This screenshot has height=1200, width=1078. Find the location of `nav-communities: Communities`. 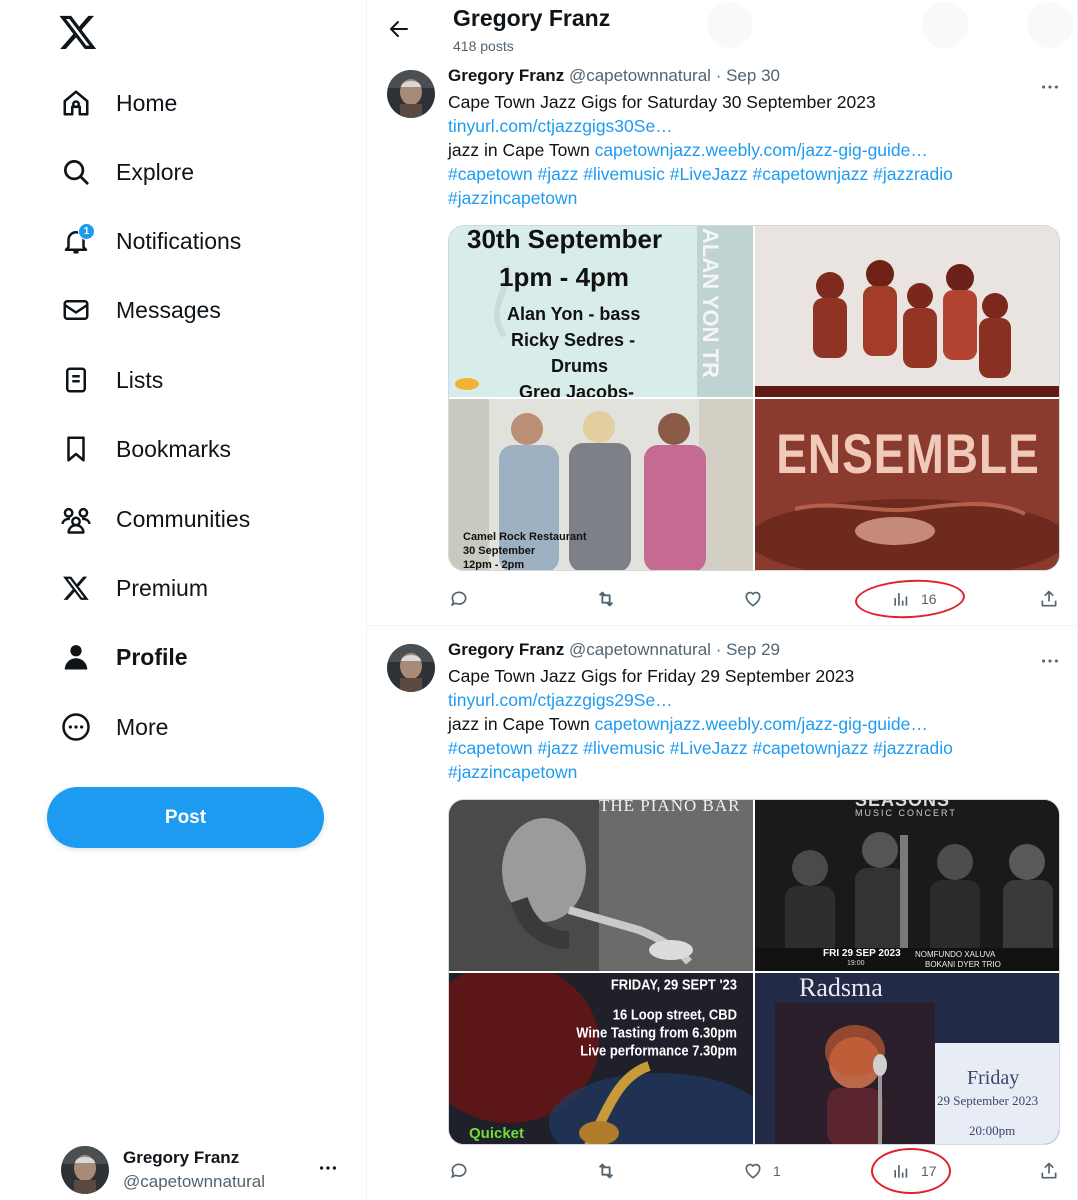

nav-communities: Communities is located at coordinates (153, 519).